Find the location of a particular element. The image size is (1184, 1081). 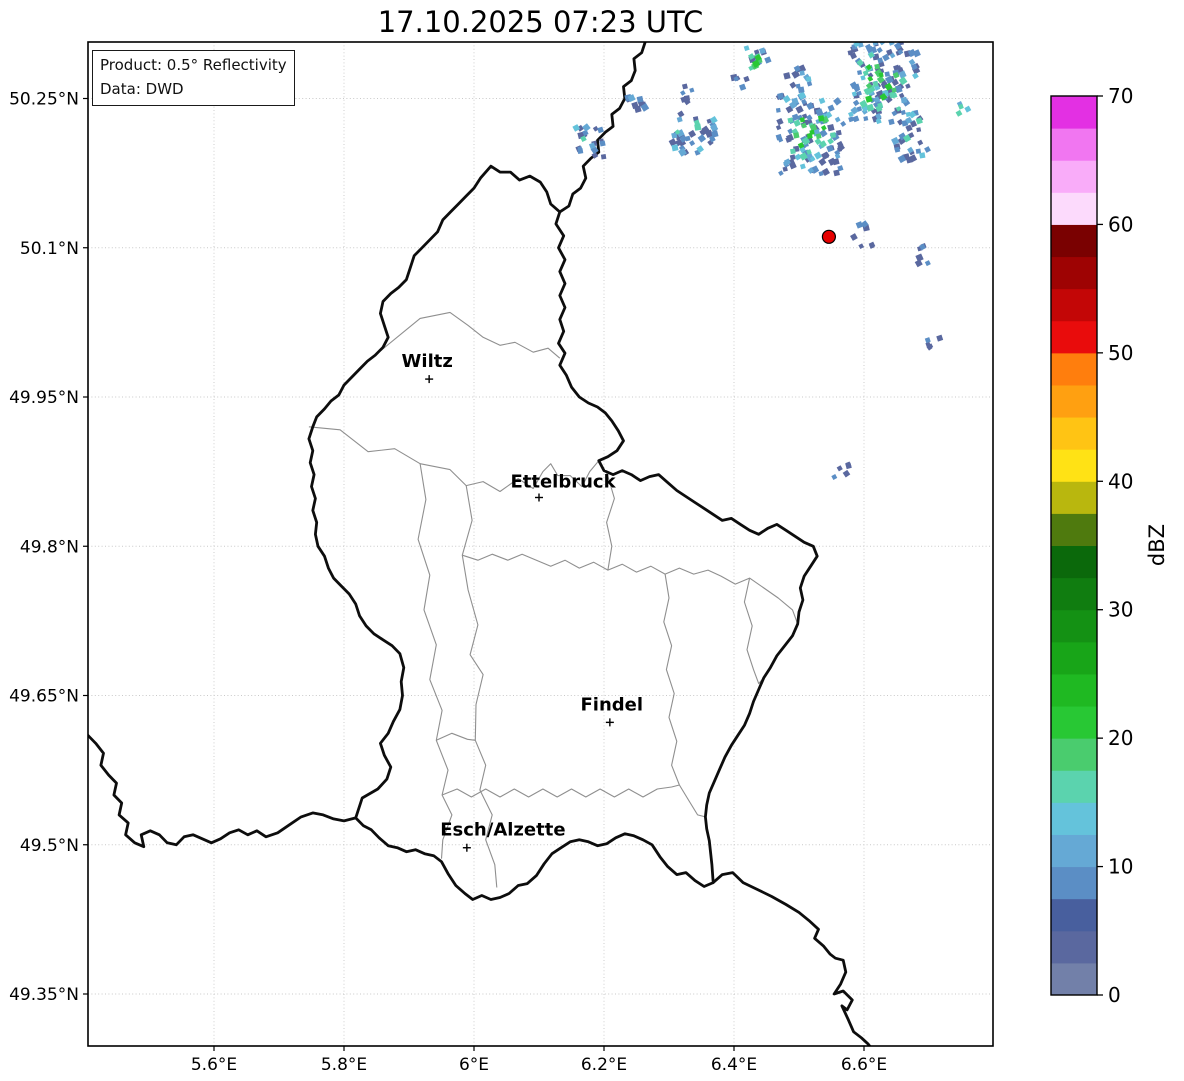

y-axis-tick-label: 49.95°N is located at coordinates (44, 398).